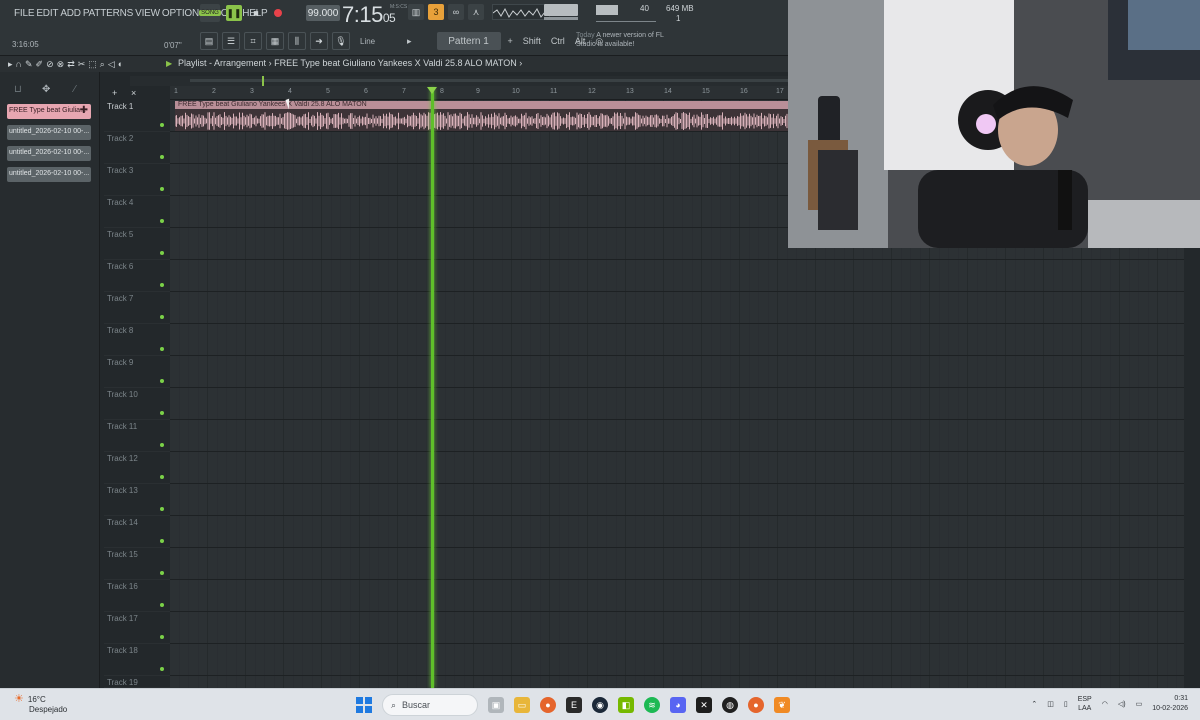  I want to click on slice-icon: ✂, so click(82, 64).